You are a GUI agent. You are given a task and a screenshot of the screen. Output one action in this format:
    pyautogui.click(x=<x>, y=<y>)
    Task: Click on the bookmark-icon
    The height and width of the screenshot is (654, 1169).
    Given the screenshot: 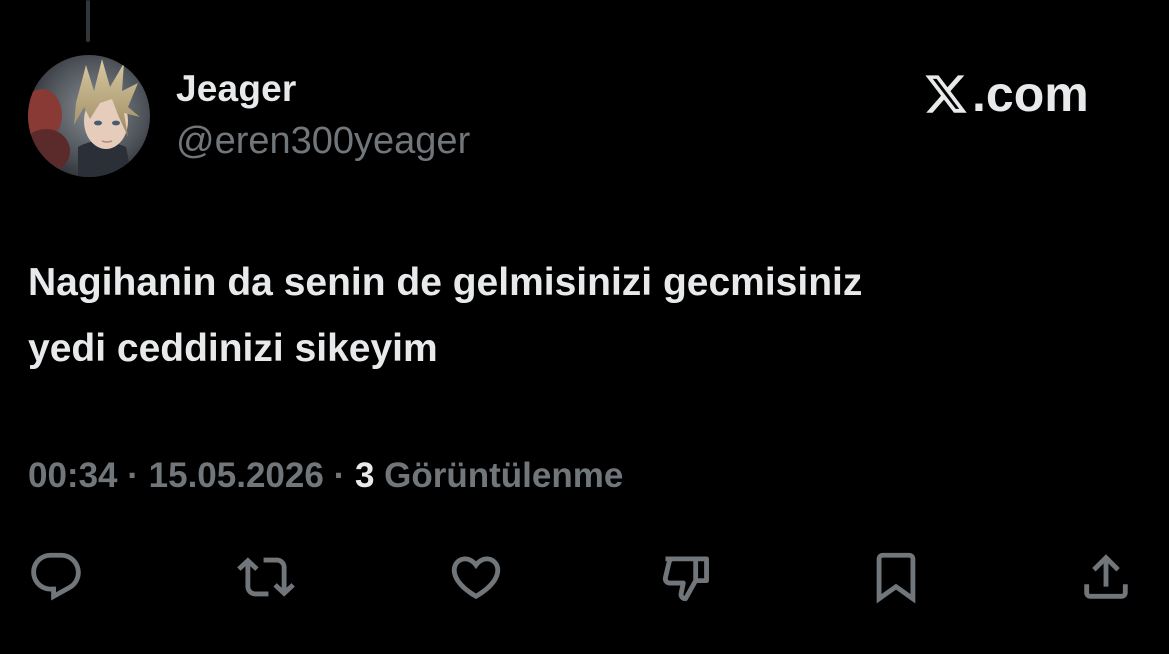 What is the action you would take?
    pyautogui.click(x=896, y=578)
    